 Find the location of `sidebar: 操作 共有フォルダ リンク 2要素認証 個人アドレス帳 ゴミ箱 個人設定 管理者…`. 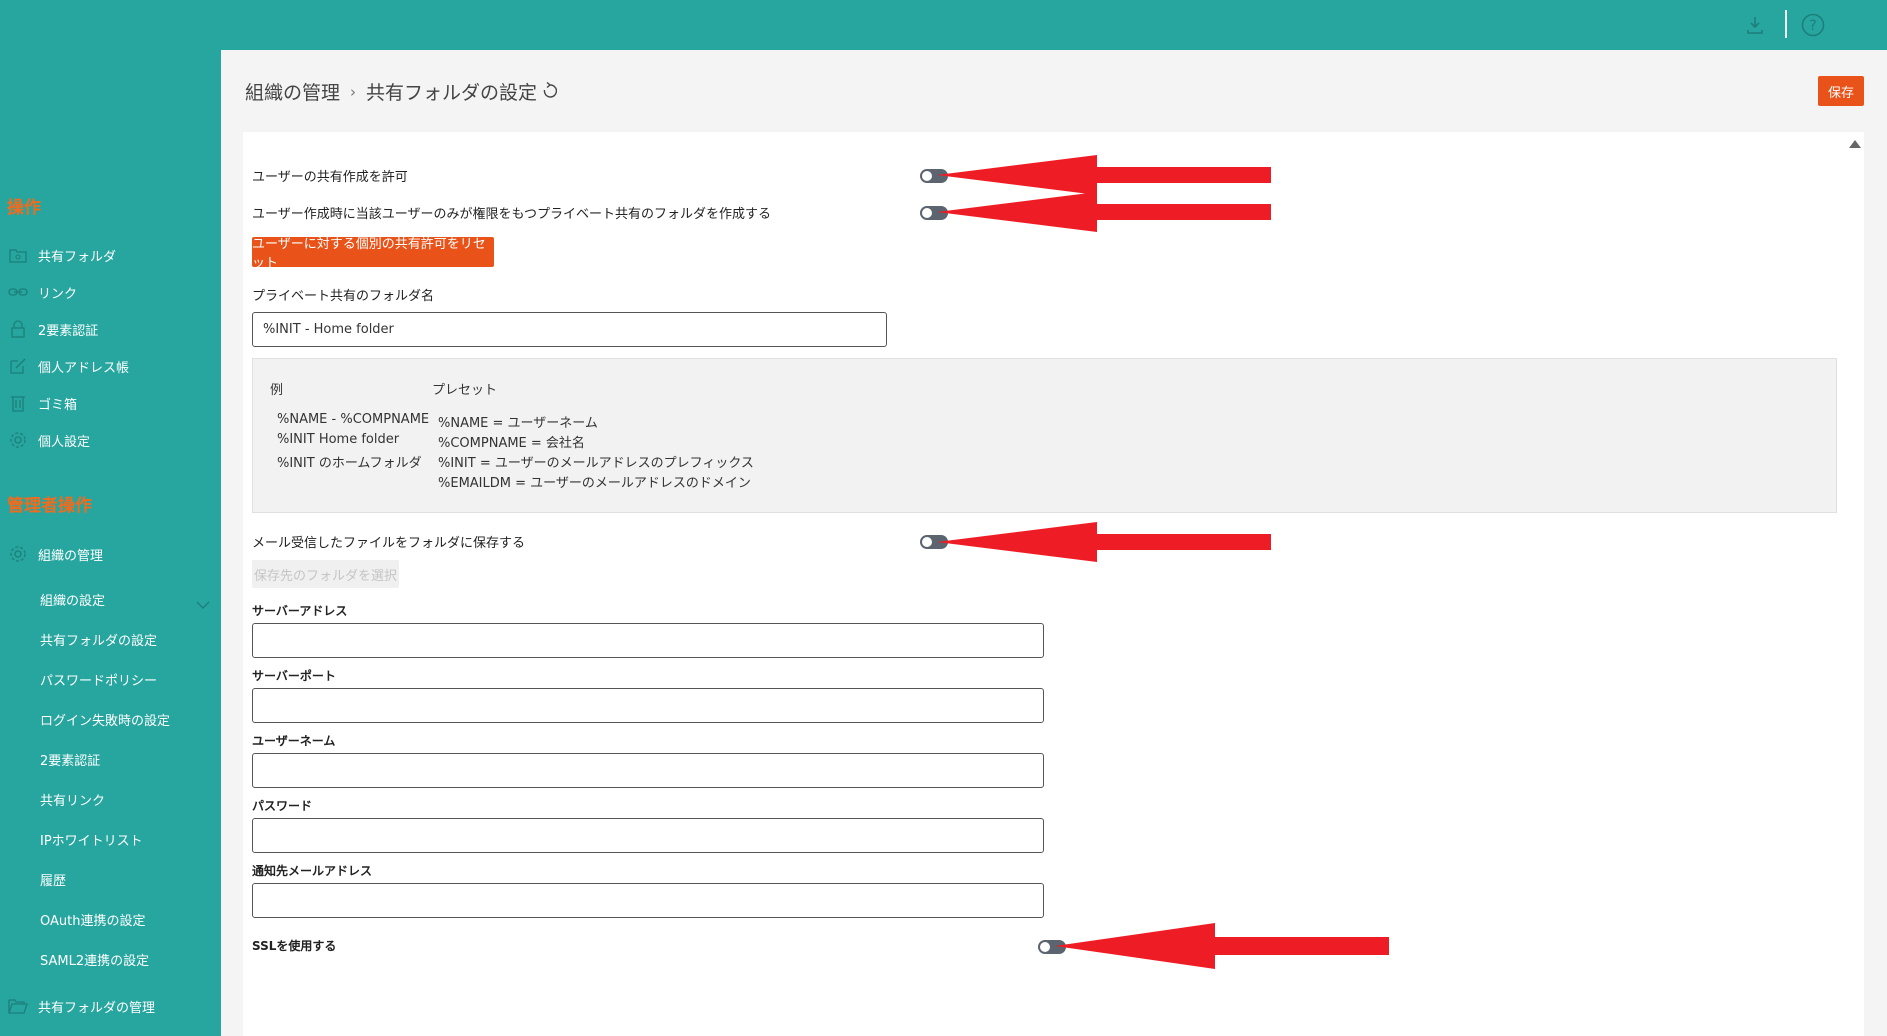

sidebar: 操作 共有フォルダ リンク 2要素認証 個人アドレス帳 ゴミ箱 個人設定 管理者… is located at coordinates (110, 543).